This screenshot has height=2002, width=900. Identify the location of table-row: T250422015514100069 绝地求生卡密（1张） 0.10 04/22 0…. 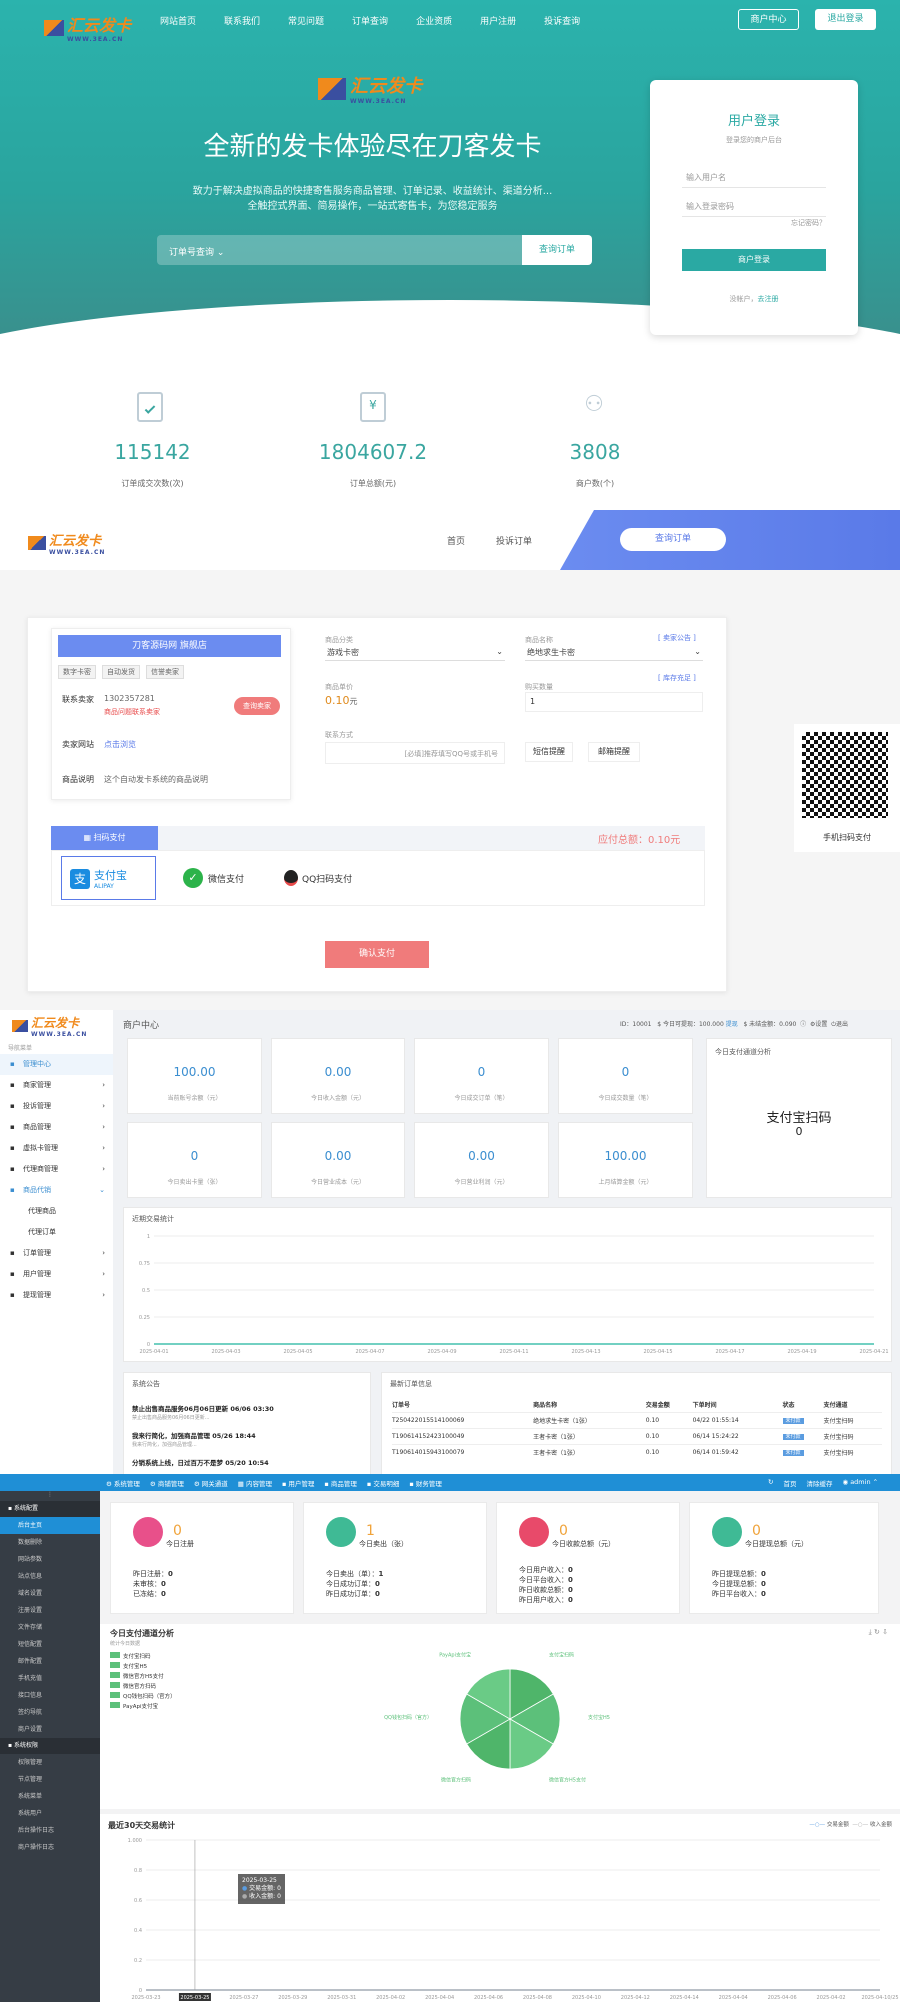
(637, 1420).